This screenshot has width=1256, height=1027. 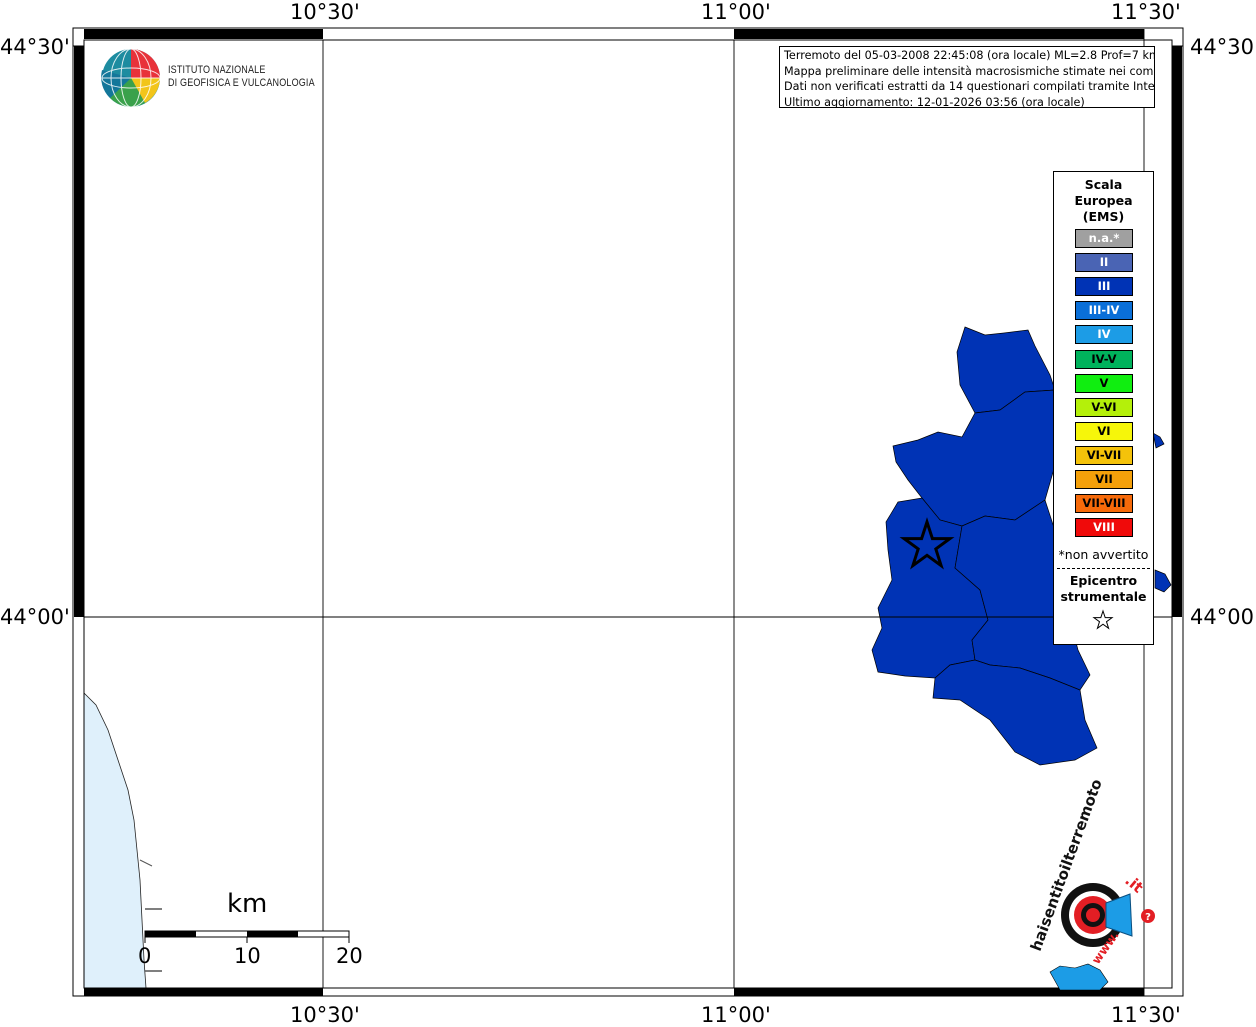 I want to click on legend-swatch: VII-VIII, so click(x=1104, y=504).